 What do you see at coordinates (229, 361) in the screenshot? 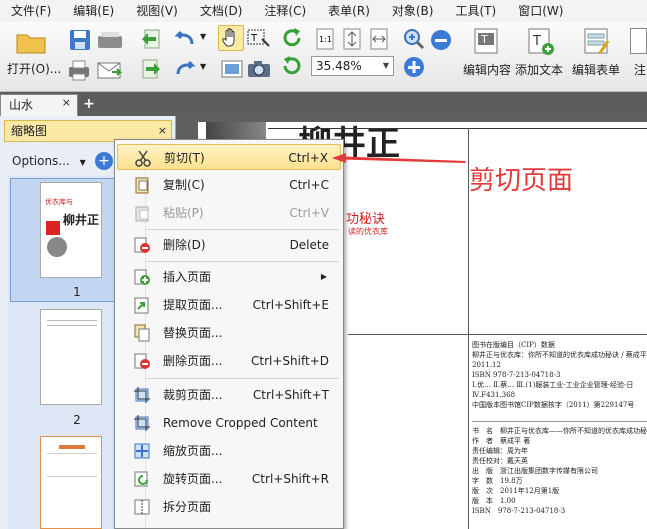
I see `menu-item-delete-page: 删除页面... Ctrl+Shift+D` at bounding box center [229, 361].